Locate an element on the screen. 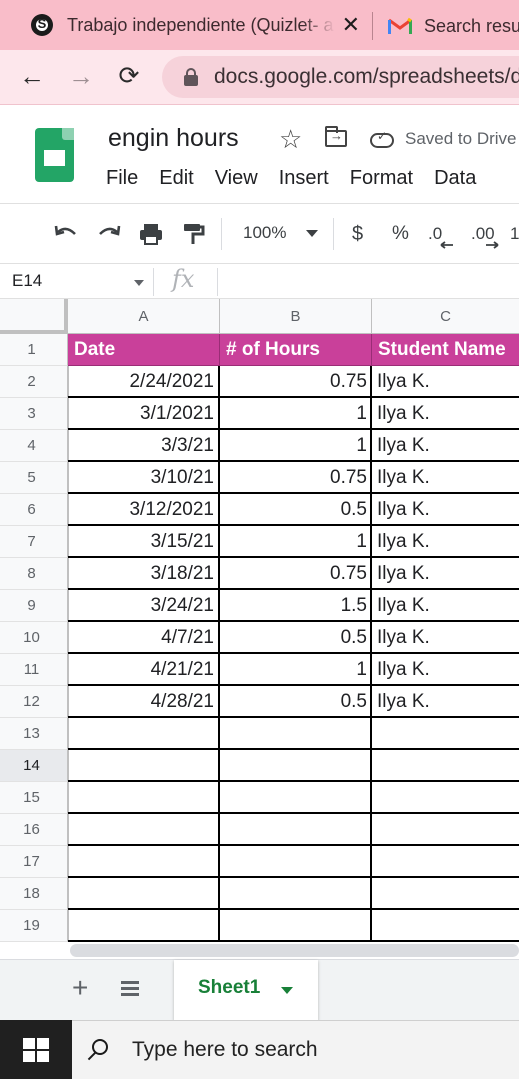 Image resolution: width=519 pixels, height=1079 pixels. row-header: 3 is located at coordinates (34, 414).